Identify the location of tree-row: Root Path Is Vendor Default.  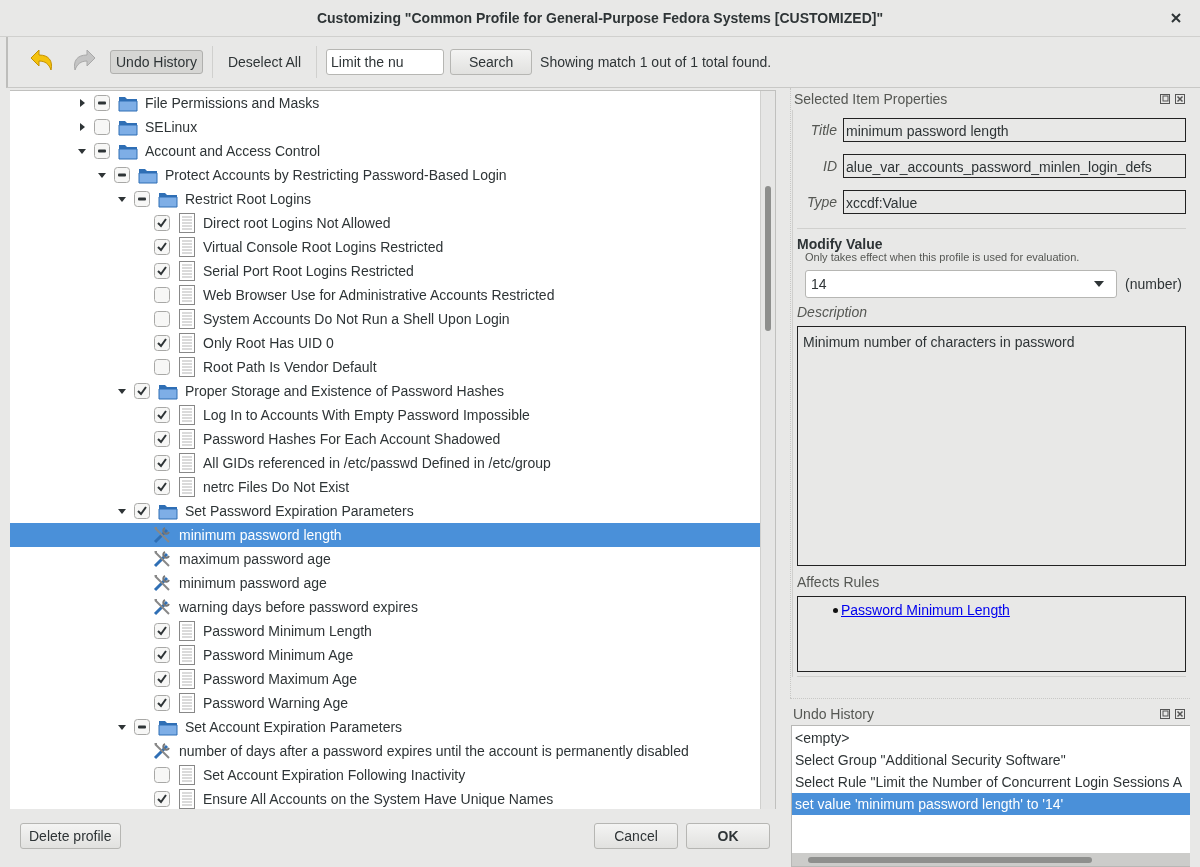
(385, 367).